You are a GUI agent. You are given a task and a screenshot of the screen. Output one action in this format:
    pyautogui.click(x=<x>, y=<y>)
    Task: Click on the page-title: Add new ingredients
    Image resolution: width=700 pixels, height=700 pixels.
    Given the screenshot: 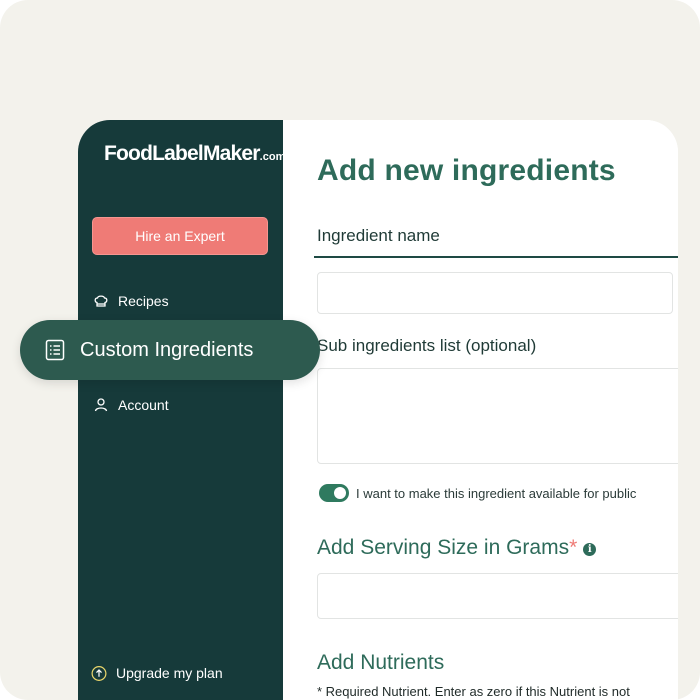 What is the action you would take?
    pyautogui.click(x=466, y=170)
    